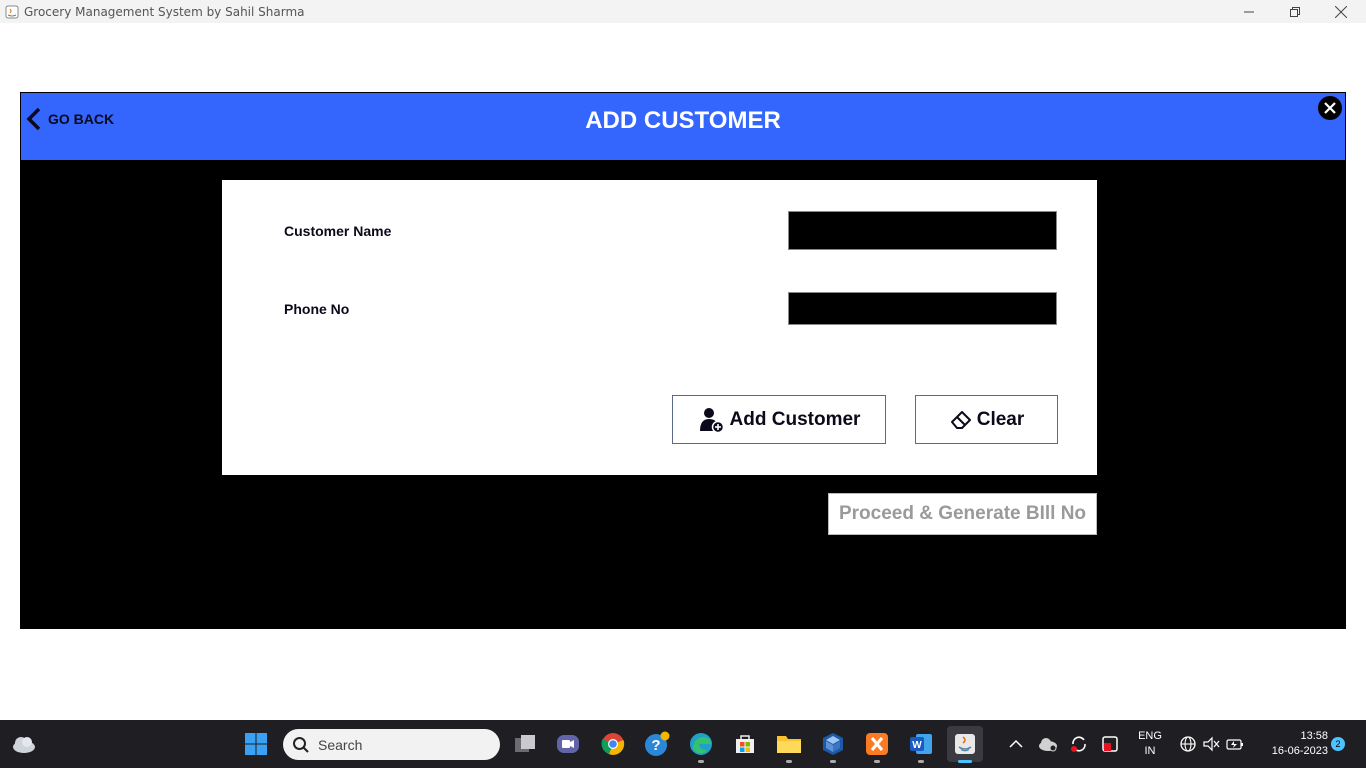  I want to click on phone-label: Phone No, so click(317, 309).